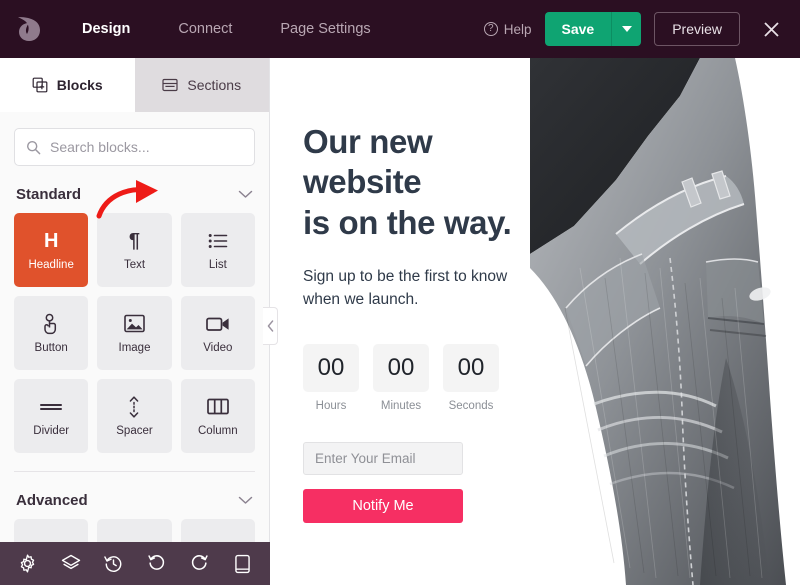 The width and height of the screenshot is (800, 585). I want to click on help-label: Help, so click(517, 29).